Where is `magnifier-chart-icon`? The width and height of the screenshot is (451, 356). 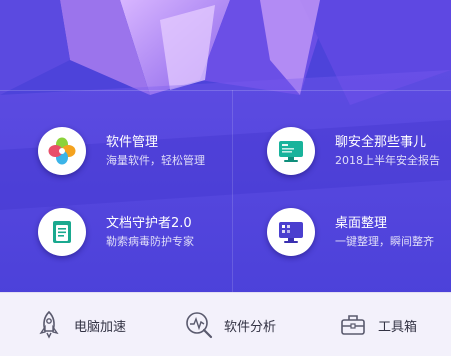
magnifier-chart-icon is located at coordinates (199, 325).